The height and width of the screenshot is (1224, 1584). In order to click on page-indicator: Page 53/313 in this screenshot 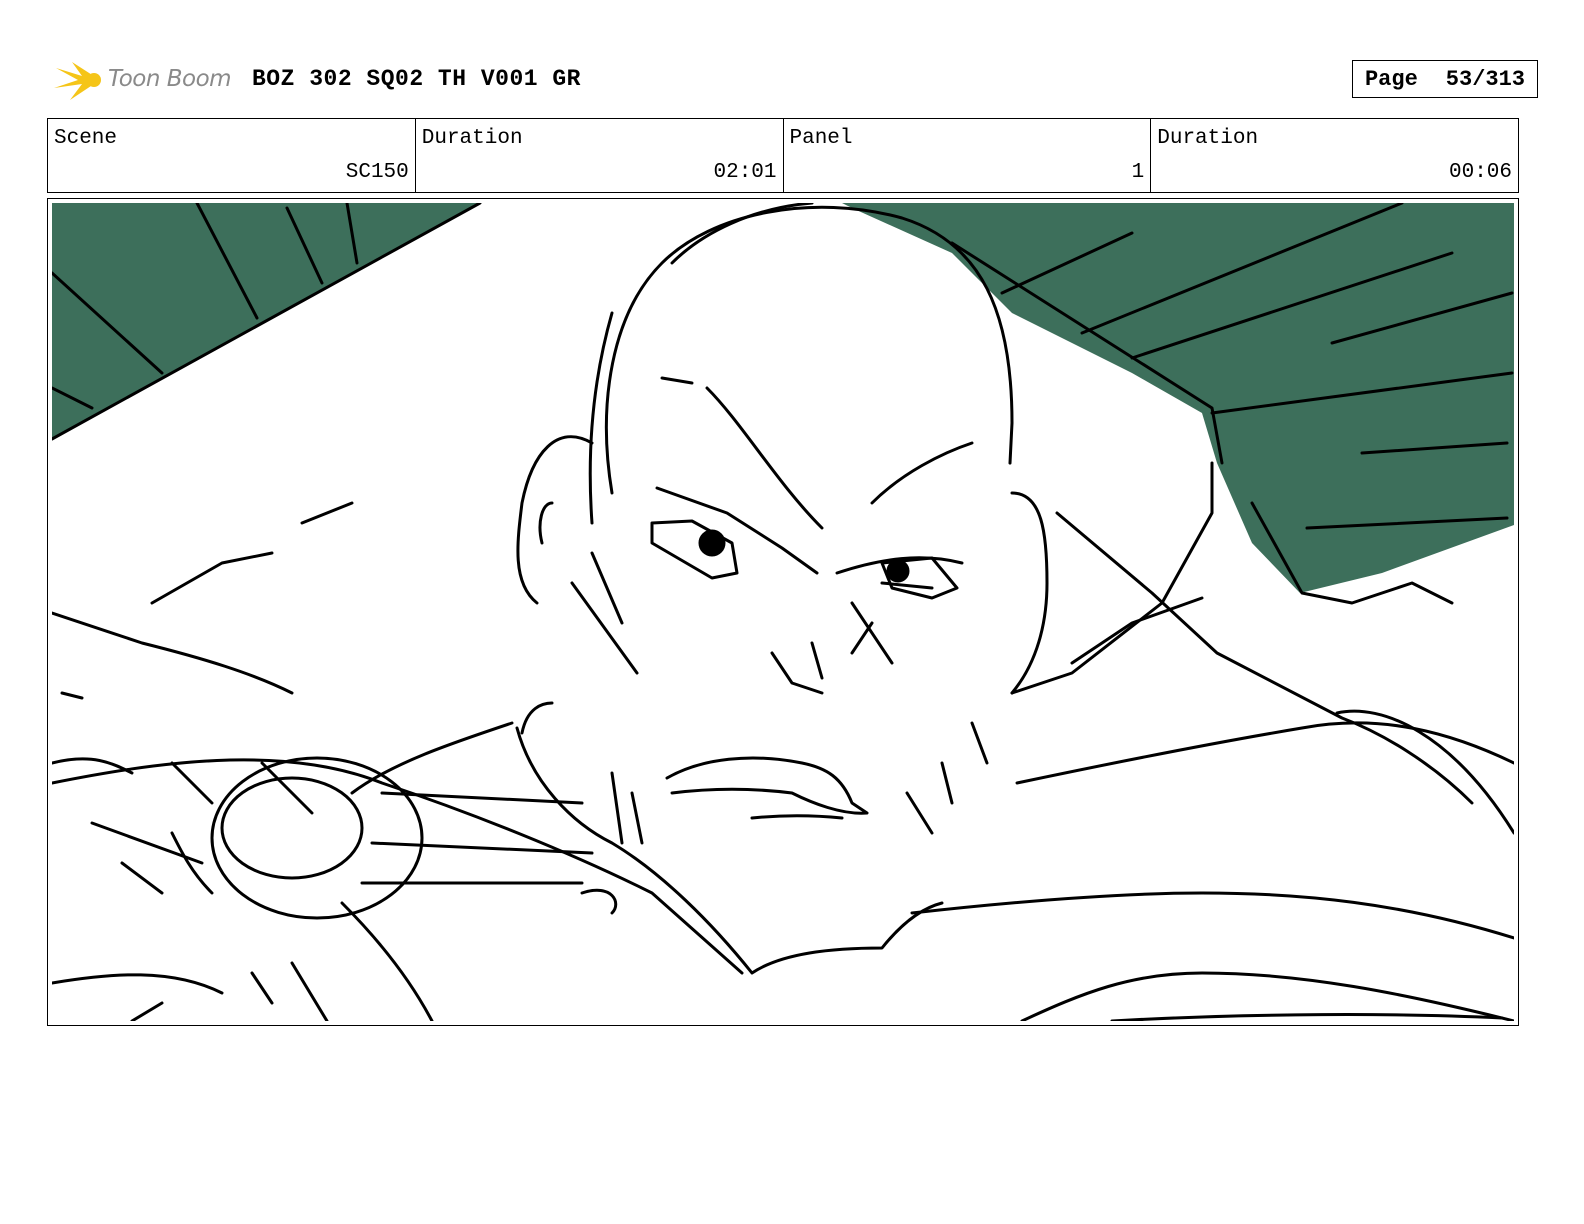, I will do `click(1445, 79)`.